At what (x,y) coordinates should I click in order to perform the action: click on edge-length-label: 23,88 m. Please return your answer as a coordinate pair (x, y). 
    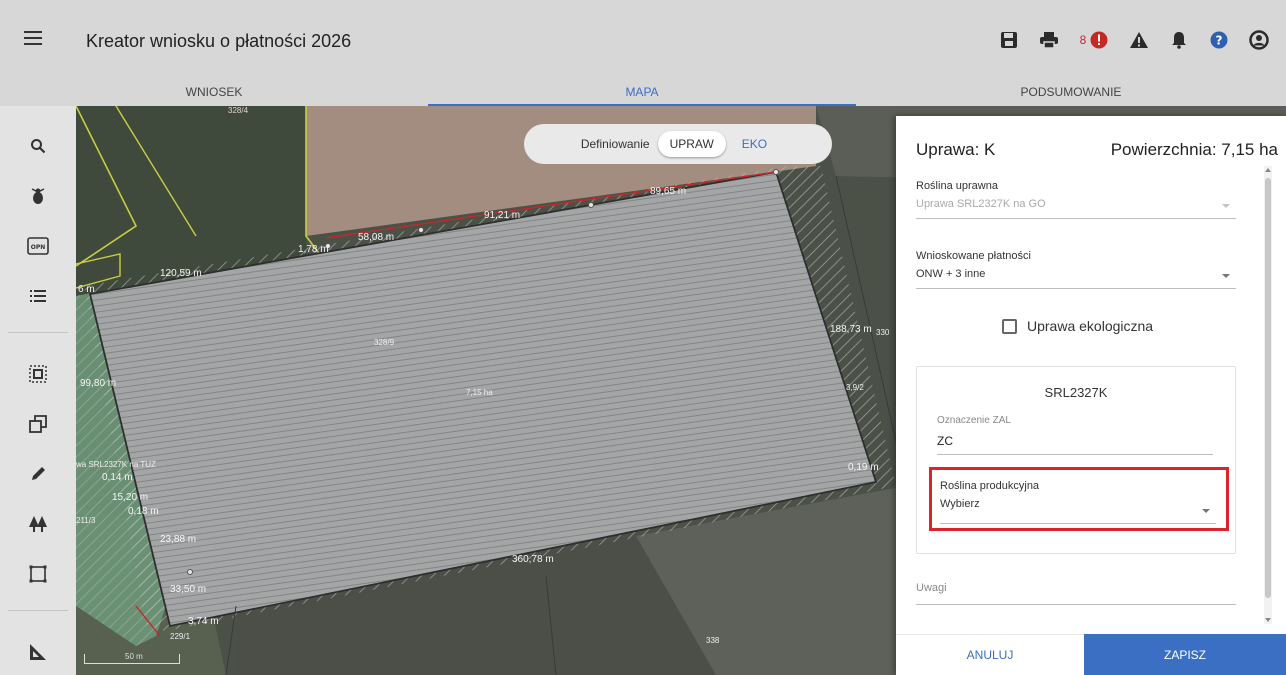
    Looking at the image, I should click on (178, 539).